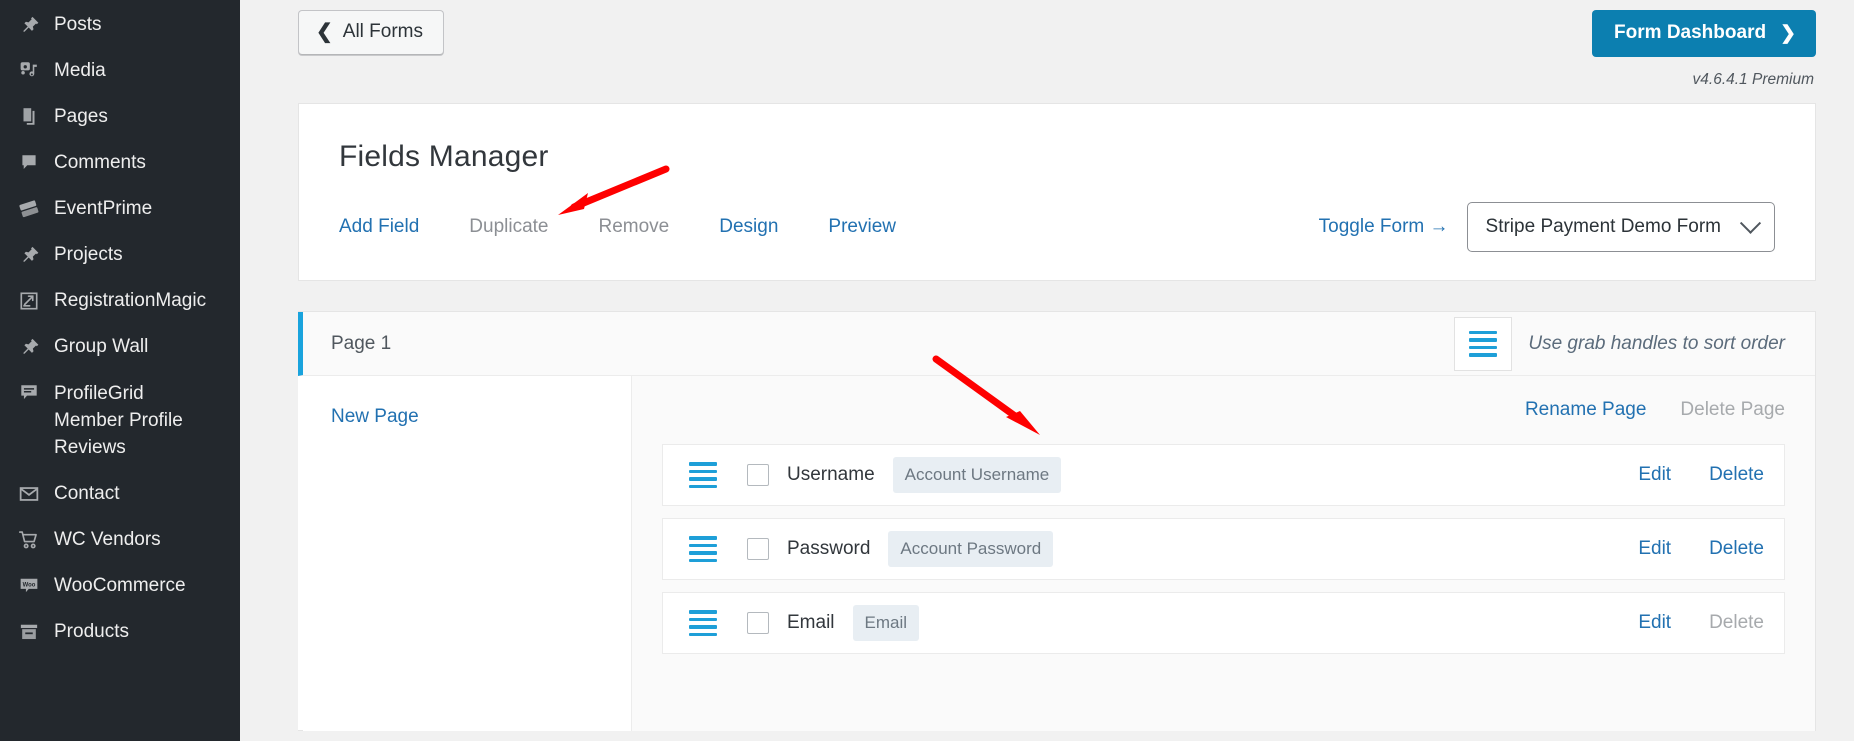 The width and height of the screenshot is (1854, 741). Describe the element at coordinates (103, 208) in the screenshot. I see `sidebar-item-label: EventPrime` at that location.